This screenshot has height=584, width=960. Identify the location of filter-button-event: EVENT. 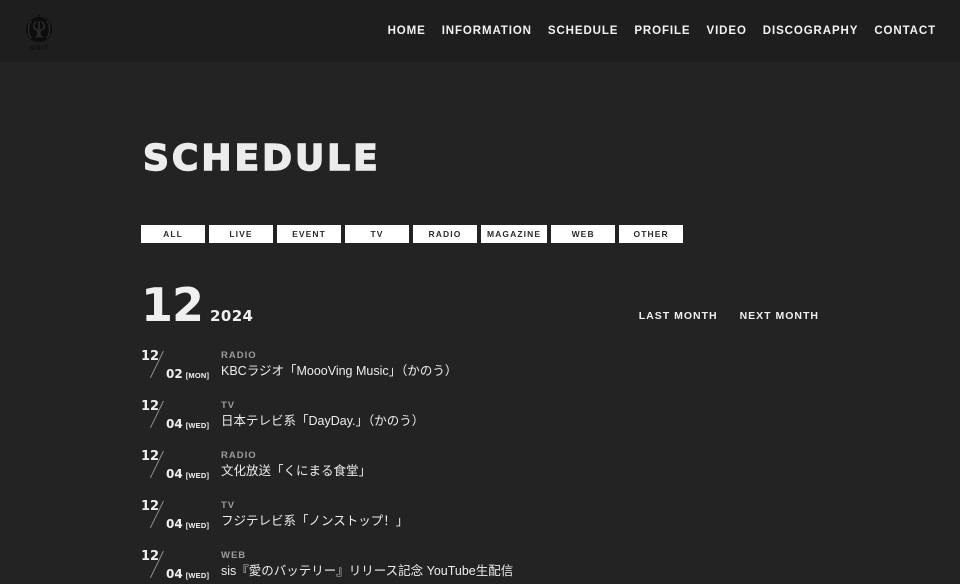
(309, 234).